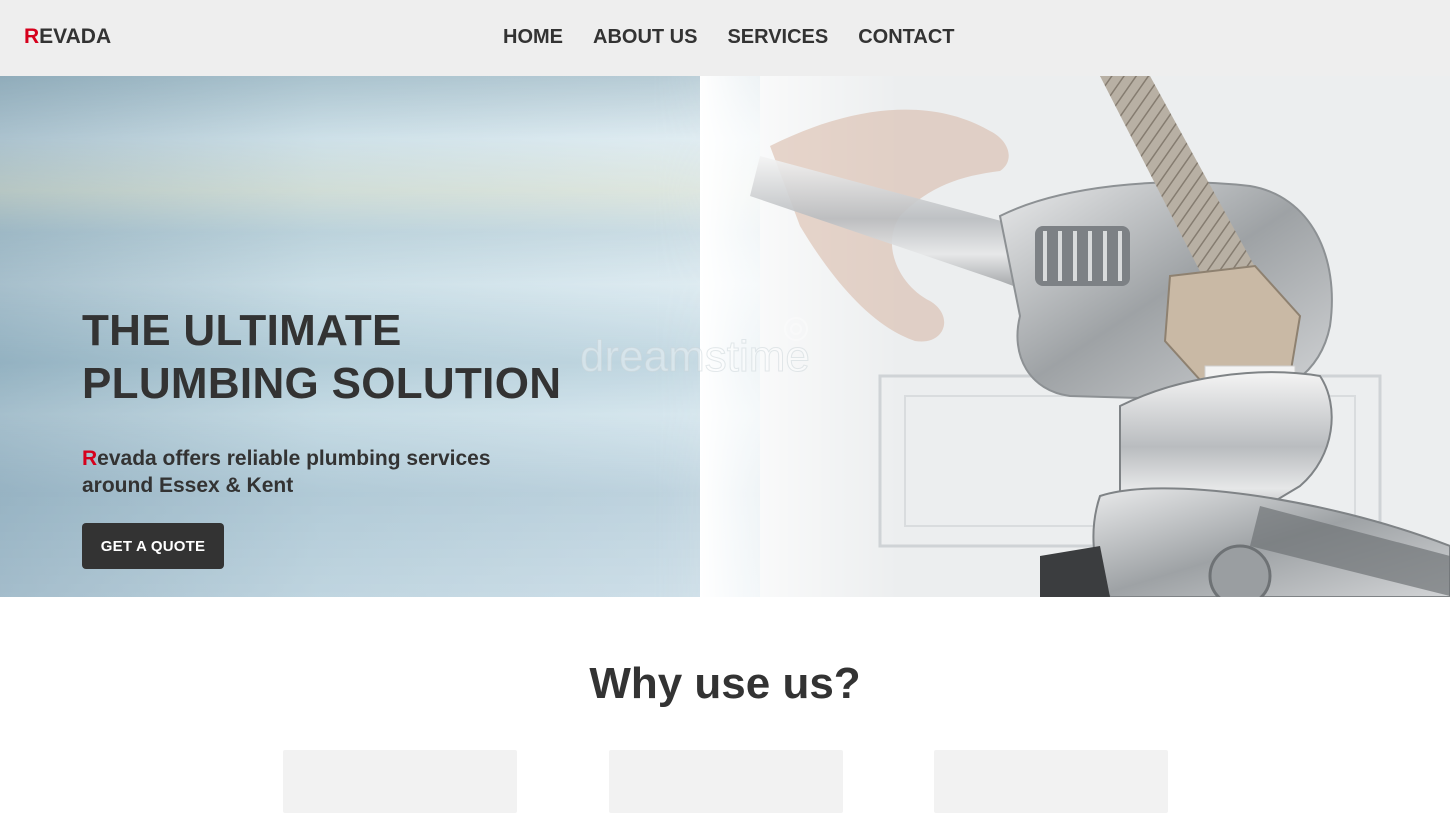 This screenshot has height=813, width=1450. Describe the element at coordinates (725, 683) in the screenshot. I see `why-use-us-heading: Why use us?` at that location.